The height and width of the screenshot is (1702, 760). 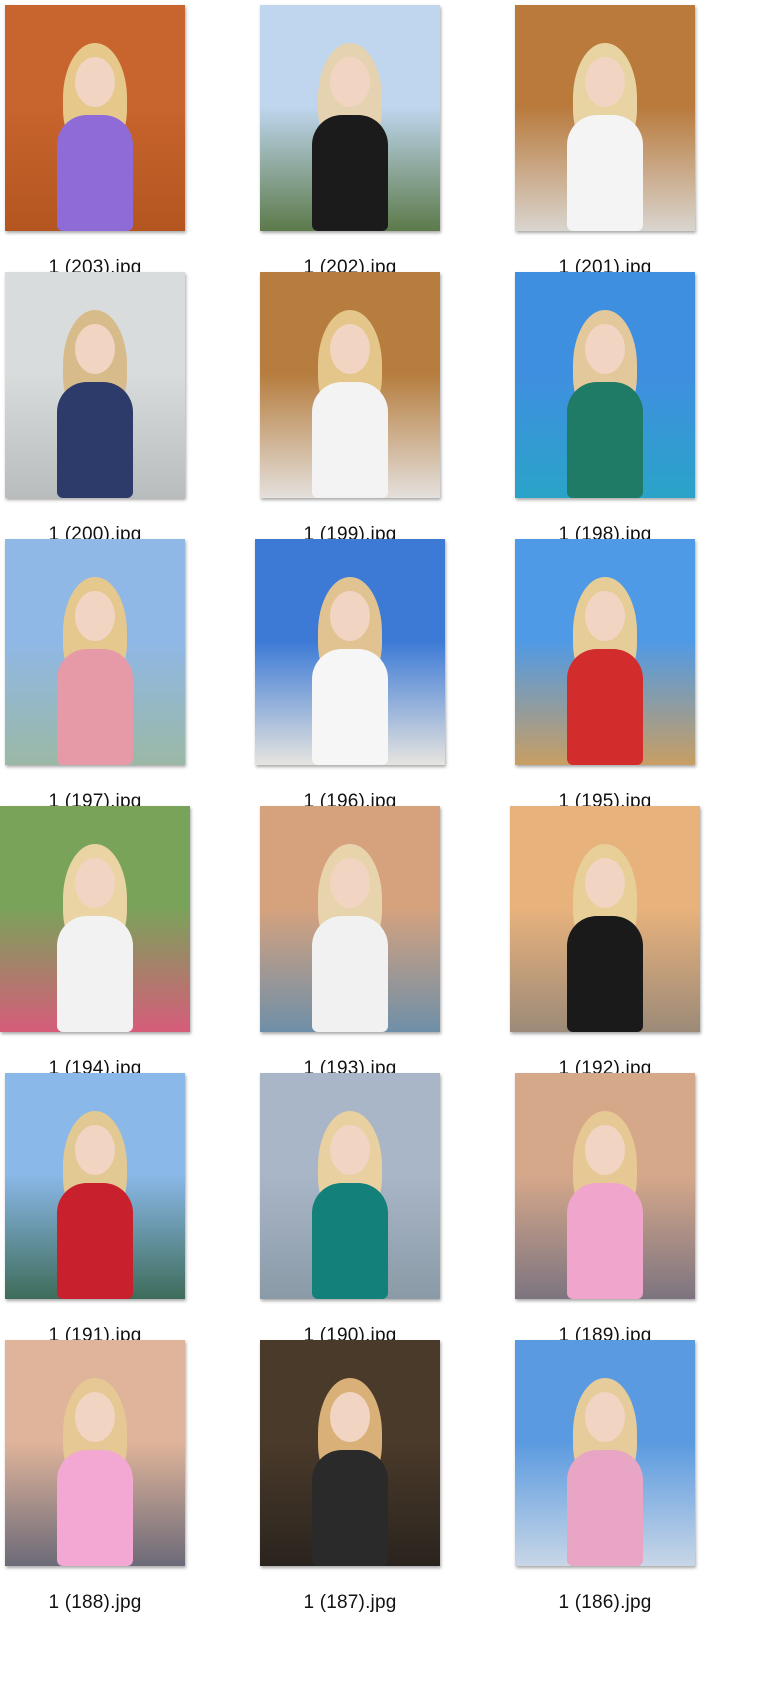 I want to click on file-item: 1 (195).jpg, so click(x=635, y=682).